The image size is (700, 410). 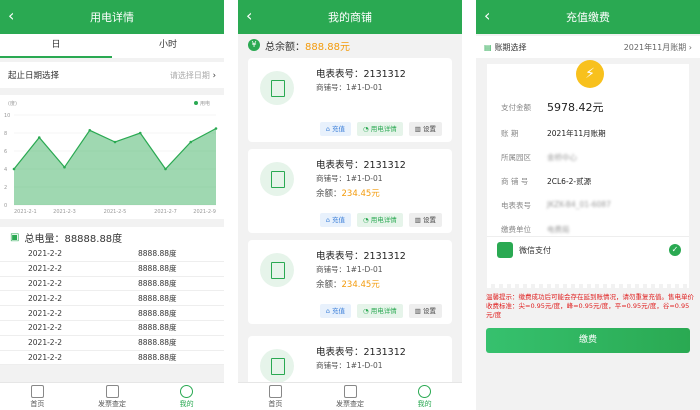 What do you see at coordinates (112, 75) in the screenshot?
I see `date-range-picker: 起止日期选择 请选择日期 ›` at bounding box center [112, 75].